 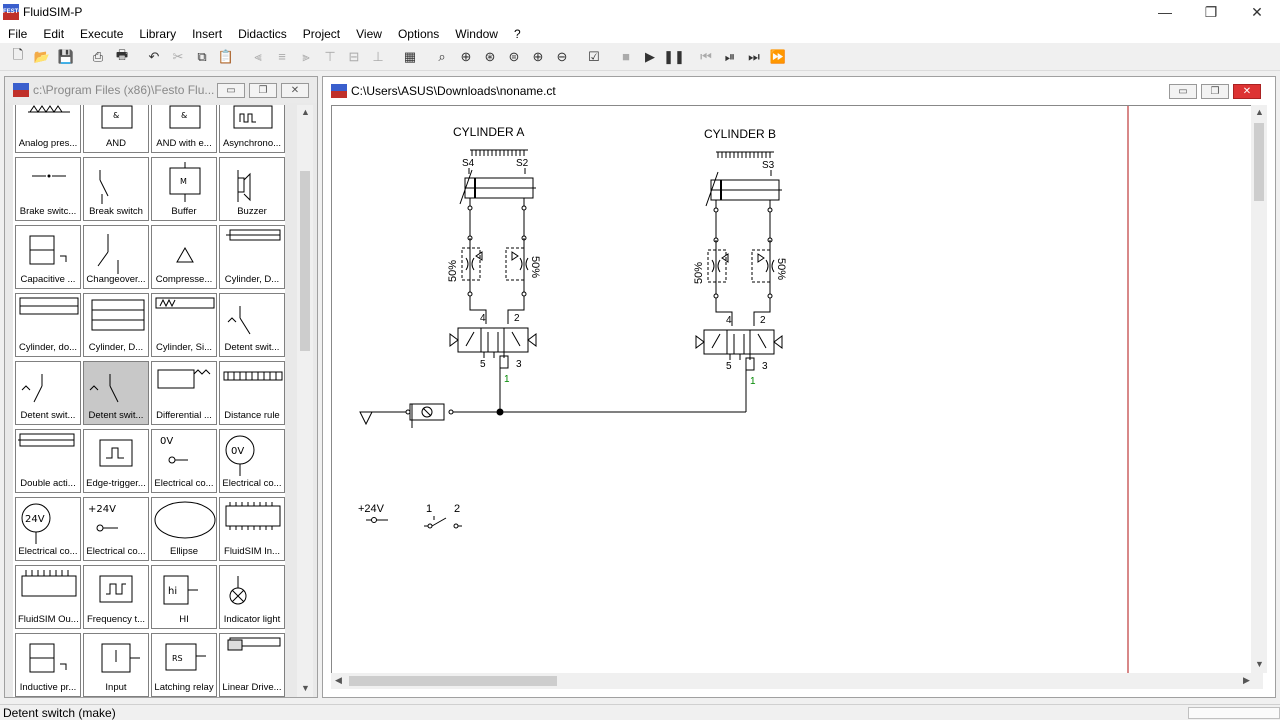 I want to click on end-icon: ⏩, so click(x=778, y=57).